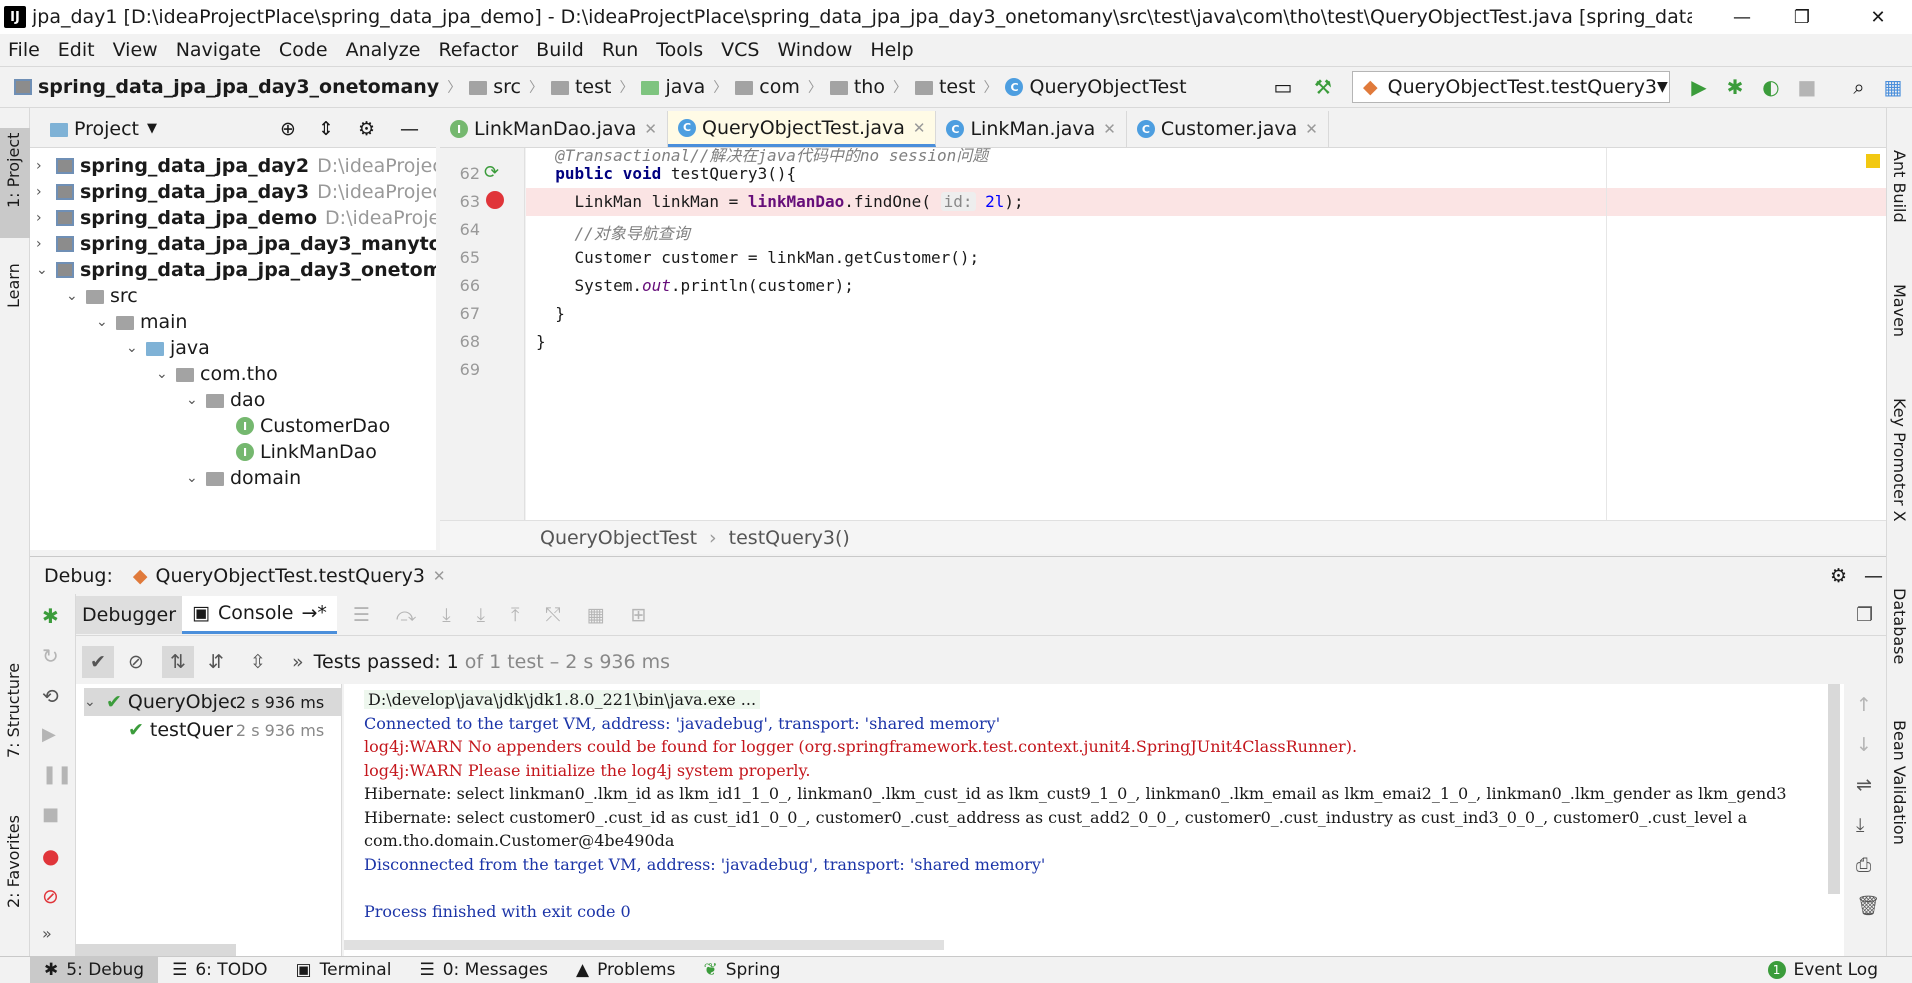 The image size is (1912, 983). What do you see at coordinates (741, 970) in the screenshot?
I see `tool-spring: ❦ Spring` at bounding box center [741, 970].